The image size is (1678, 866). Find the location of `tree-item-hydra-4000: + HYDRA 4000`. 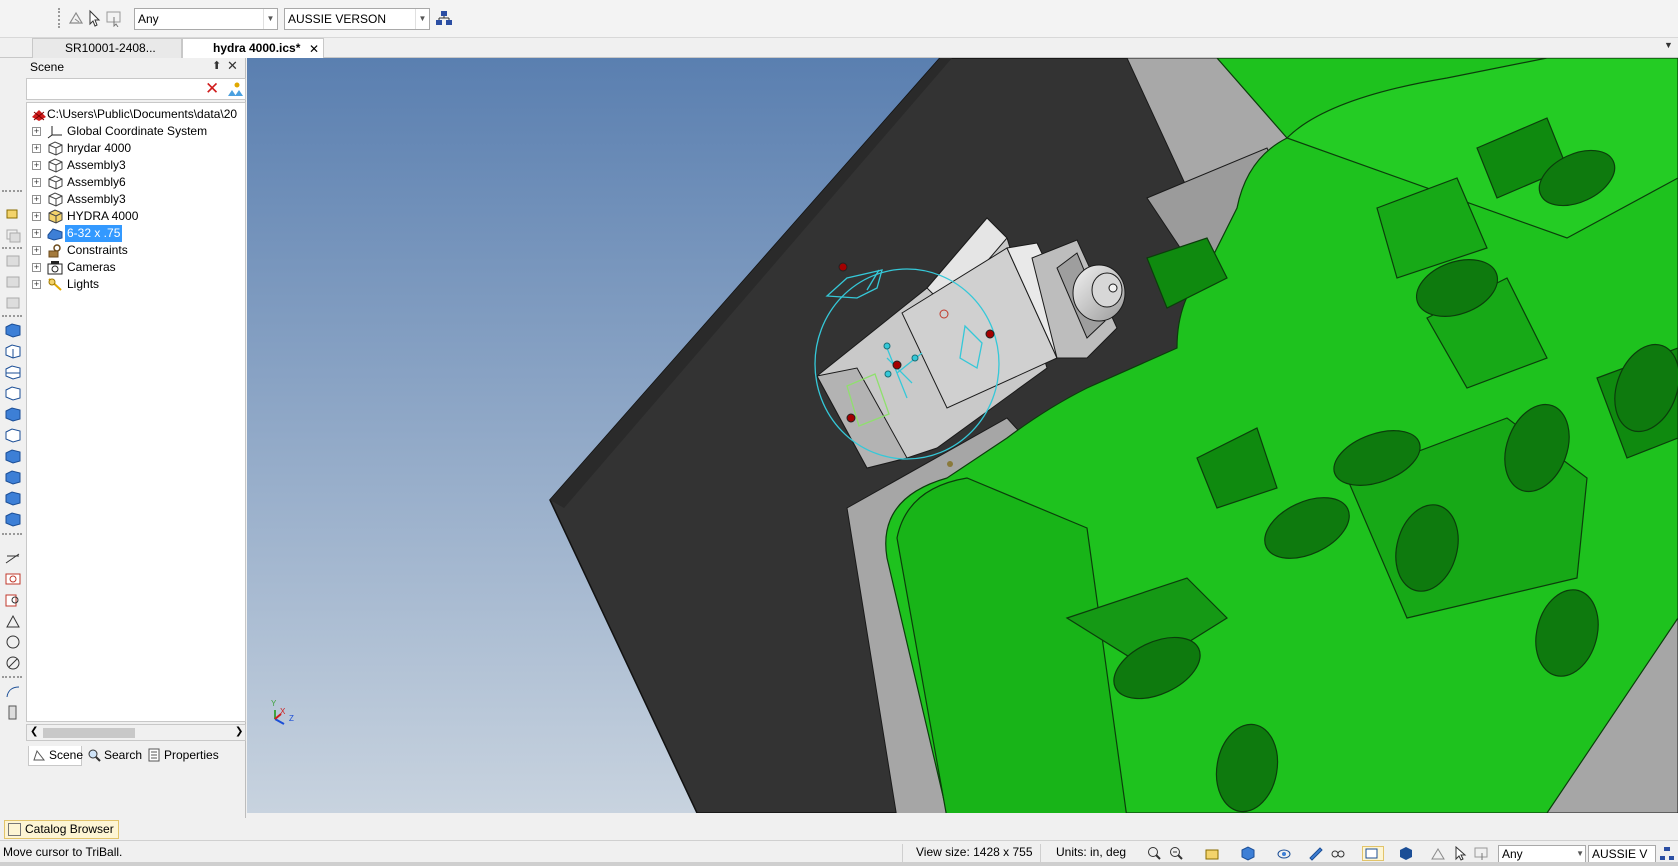

tree-item-hydra-4000: + HYDRA 4000 is located at coordinates (136, 216).